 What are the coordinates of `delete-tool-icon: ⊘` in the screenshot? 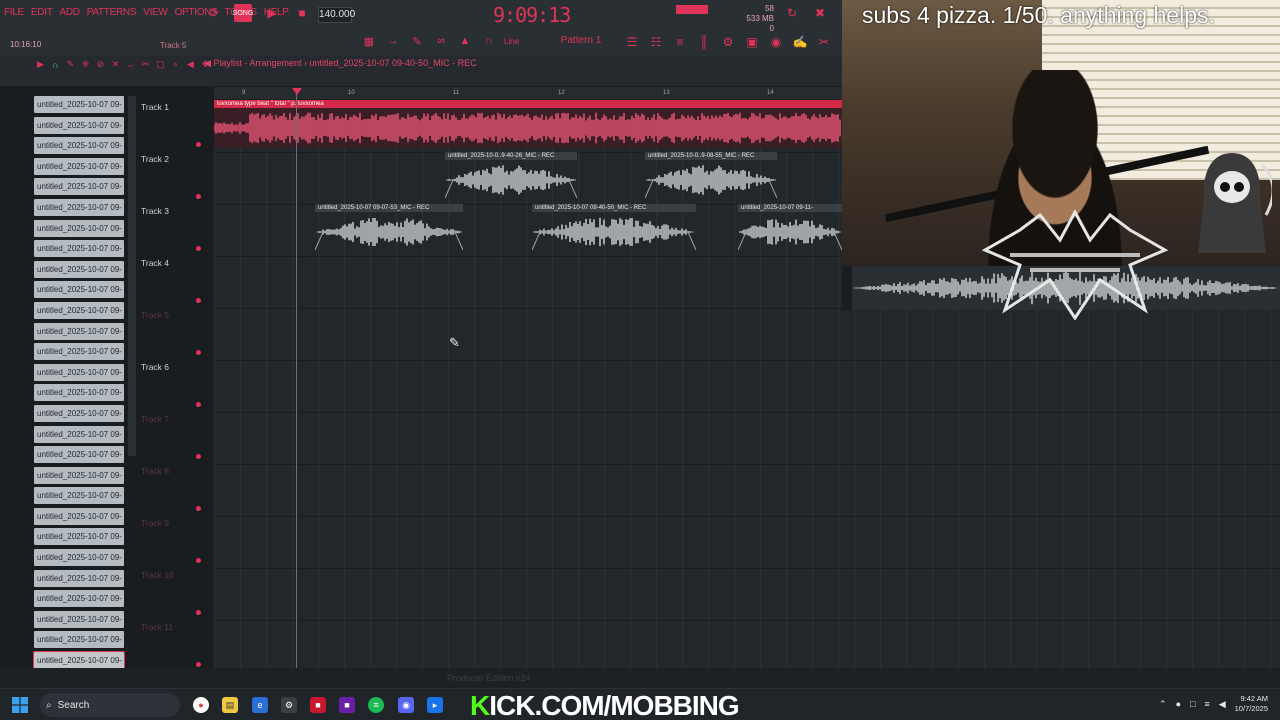 It's located at (100, 64).